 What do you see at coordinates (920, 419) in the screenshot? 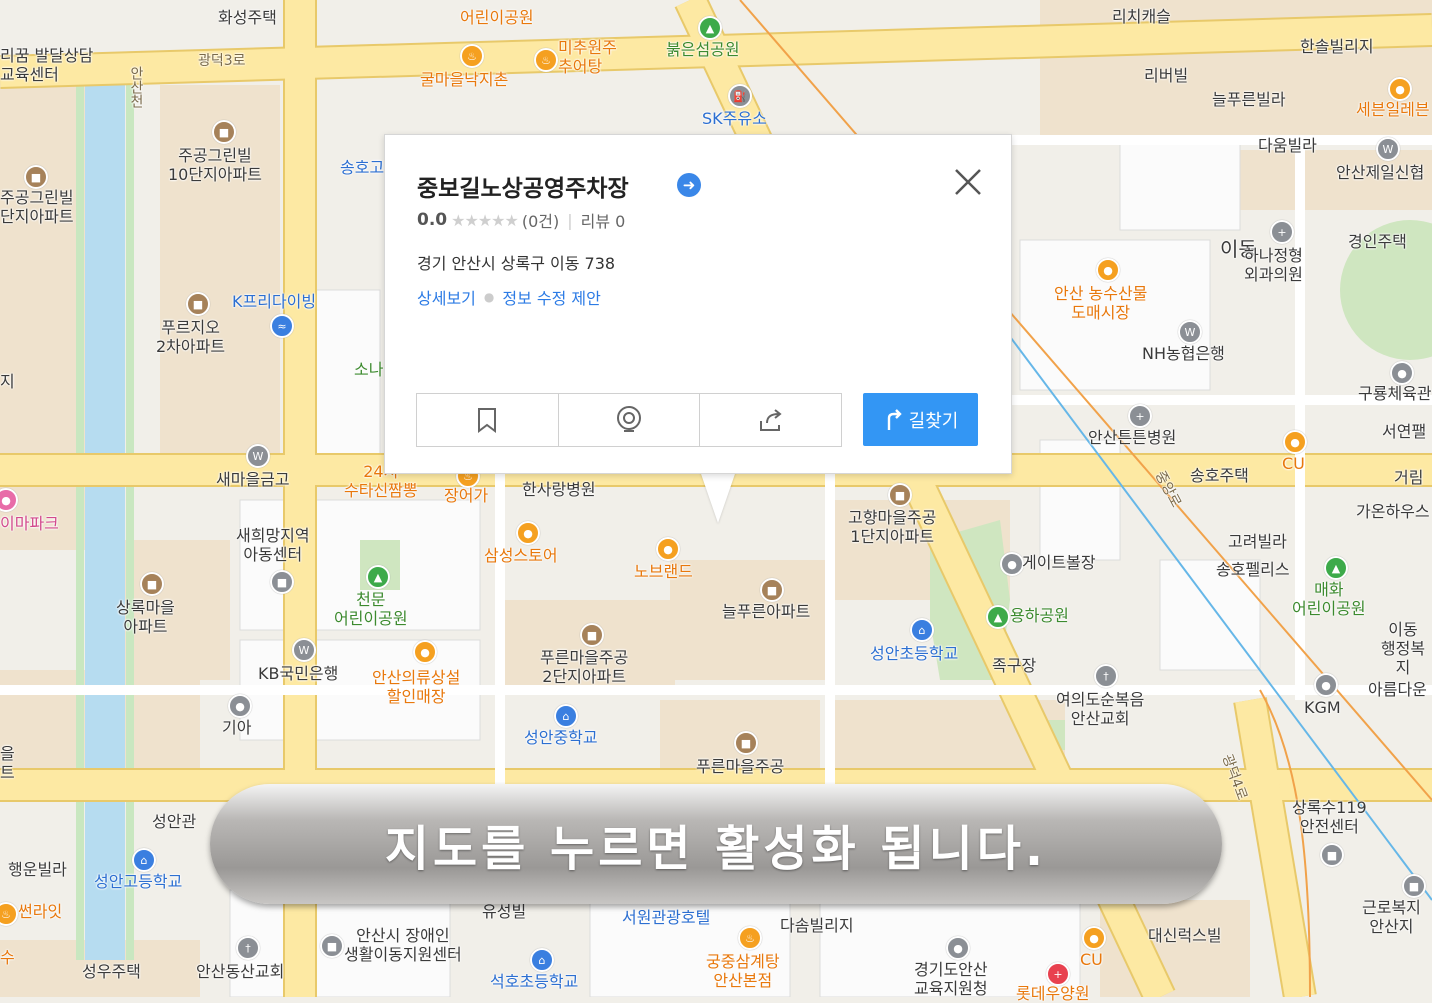
I see `route-button: 길찾기` at bounding box center [920, 419].